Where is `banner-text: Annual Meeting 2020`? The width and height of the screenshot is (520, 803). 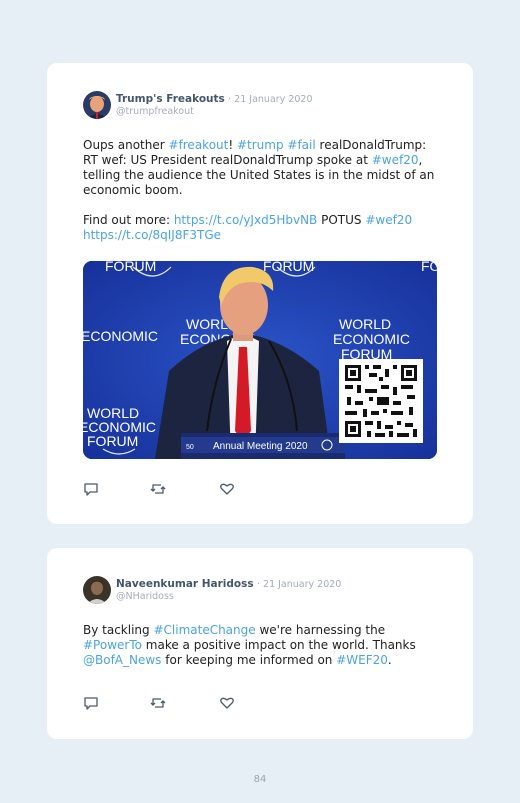
banner-text: Annual Meeting 2020 is located at coordinates (260, 446).